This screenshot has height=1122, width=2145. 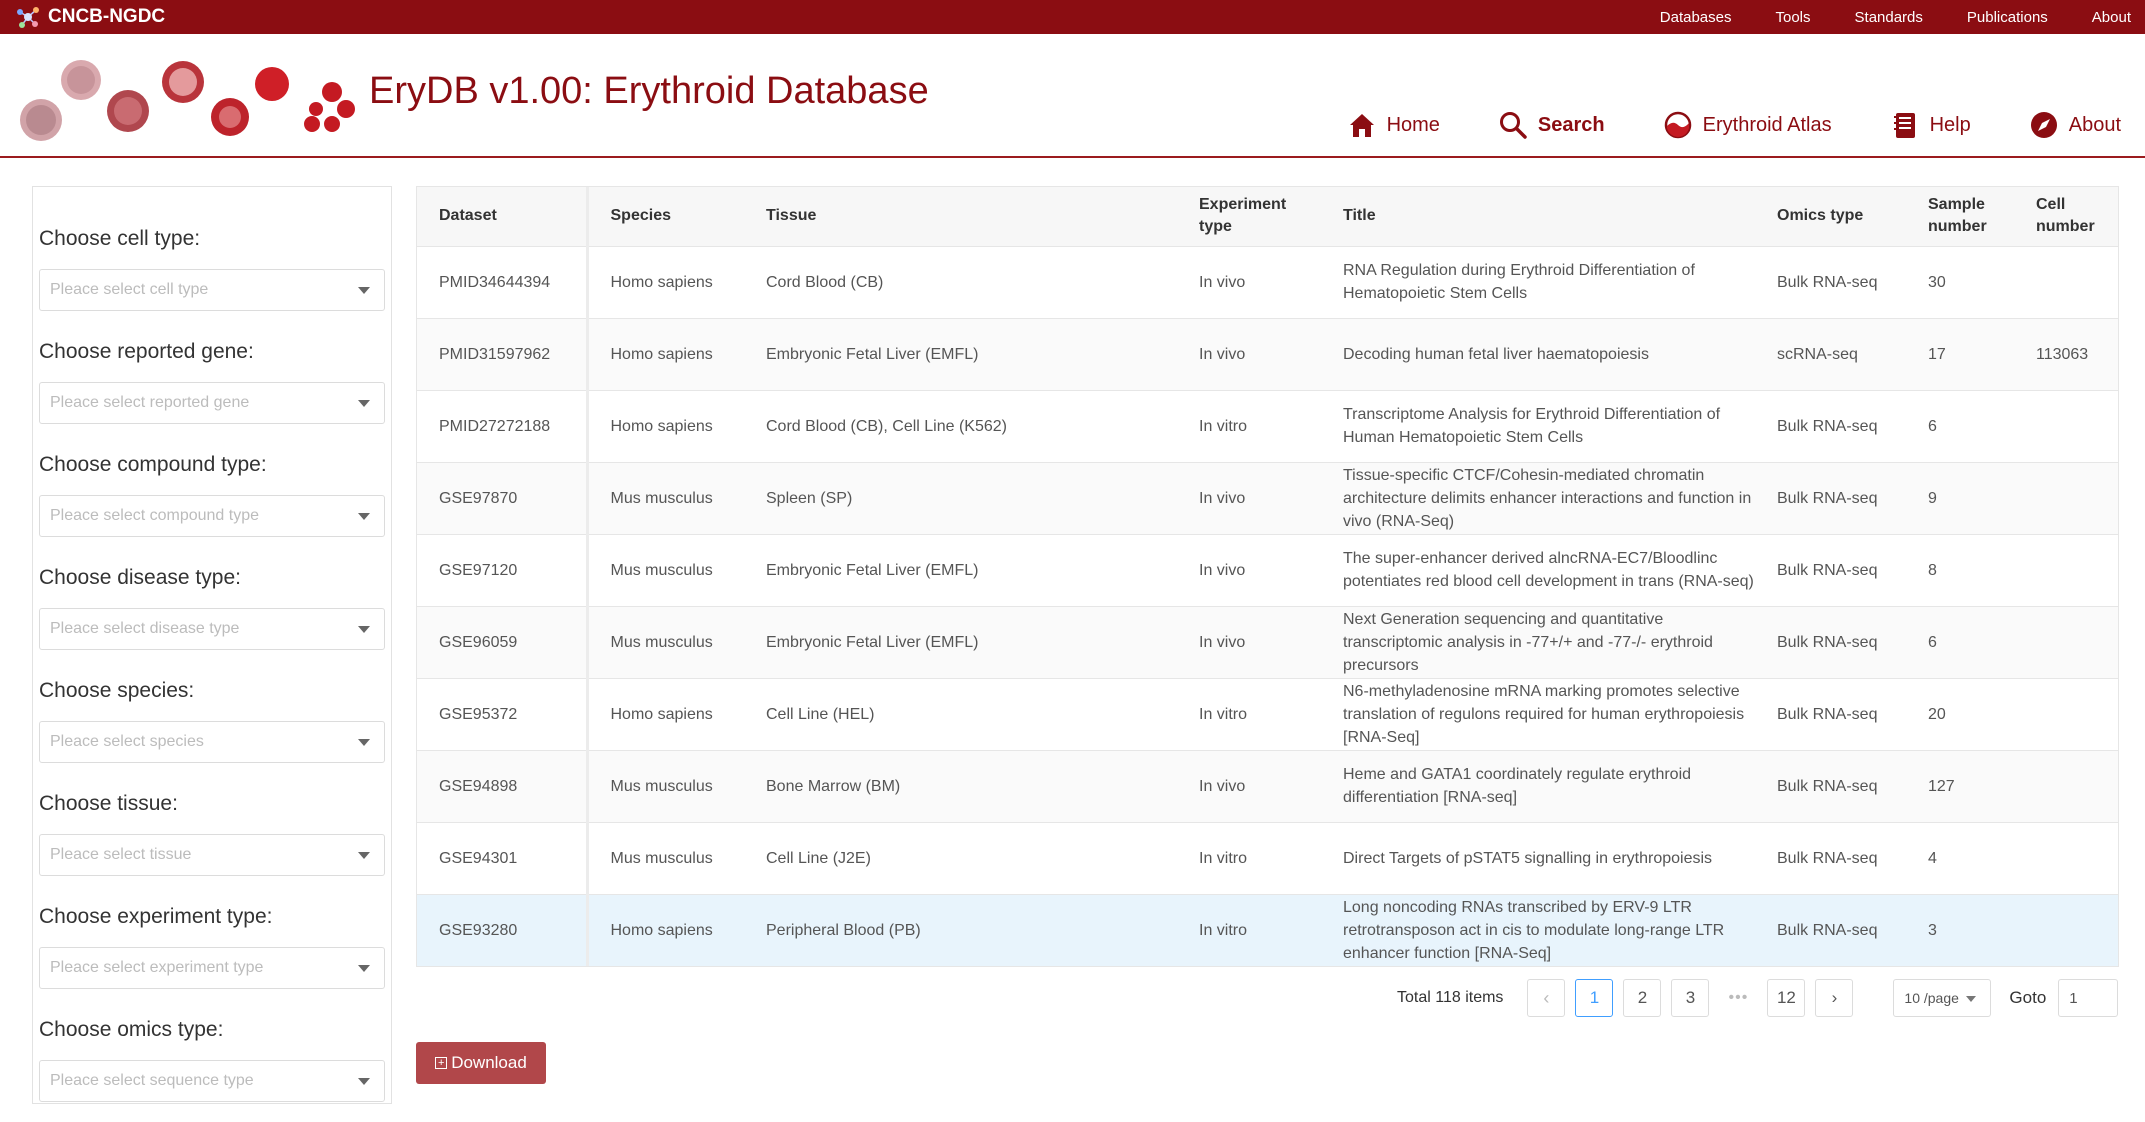 What do you see at coordinates (503, 930) in the screenshot?
I see `cell-dataset: GSE93280` at bounding box center [503, 930].